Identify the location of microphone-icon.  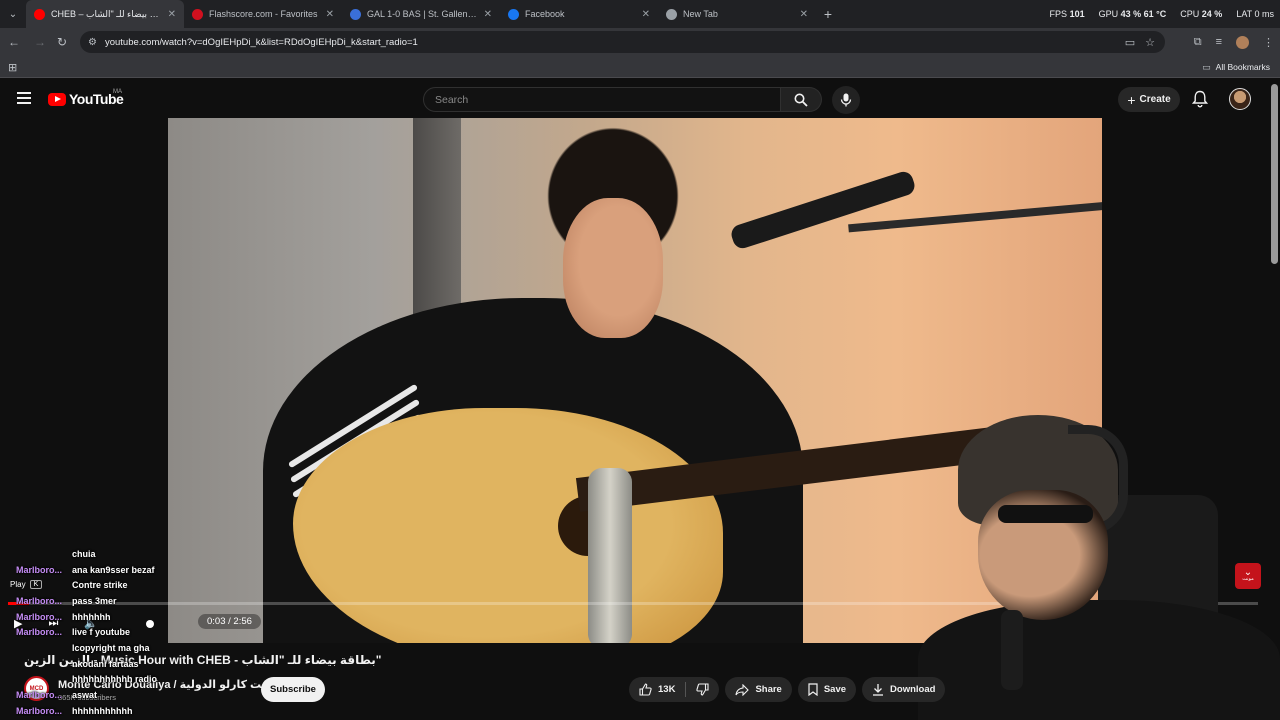
(846, 100).